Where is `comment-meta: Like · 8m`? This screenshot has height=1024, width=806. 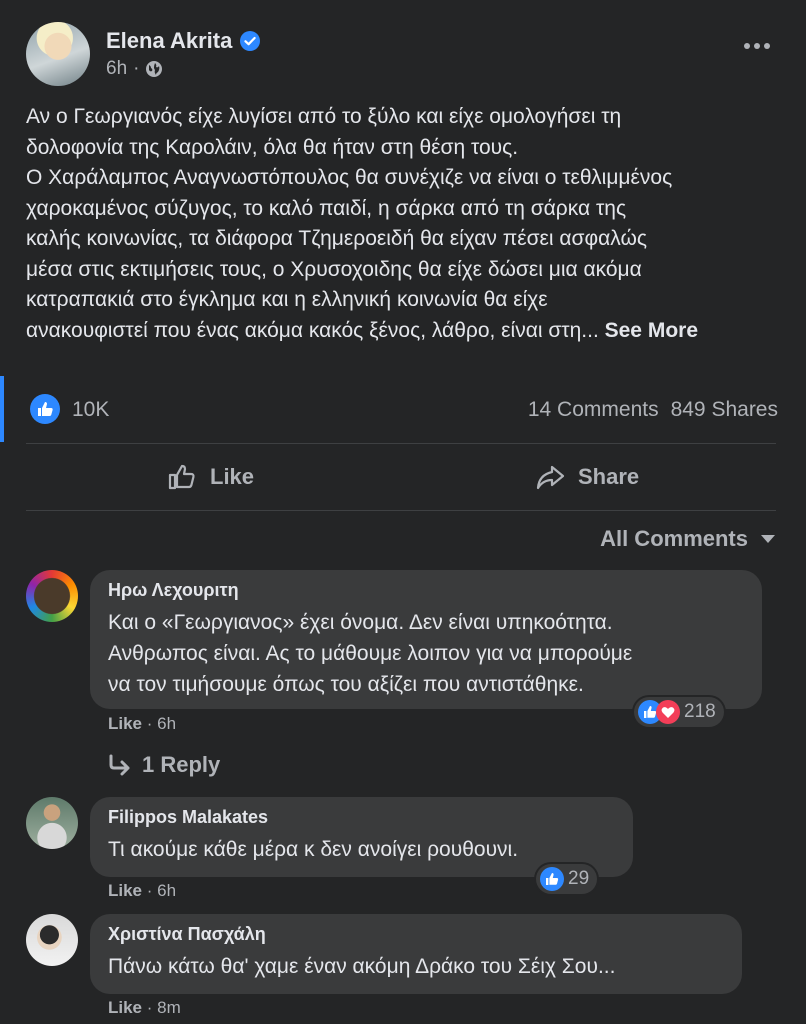 comment-meta: Like · 8m is located at coordinates (144, 1007).